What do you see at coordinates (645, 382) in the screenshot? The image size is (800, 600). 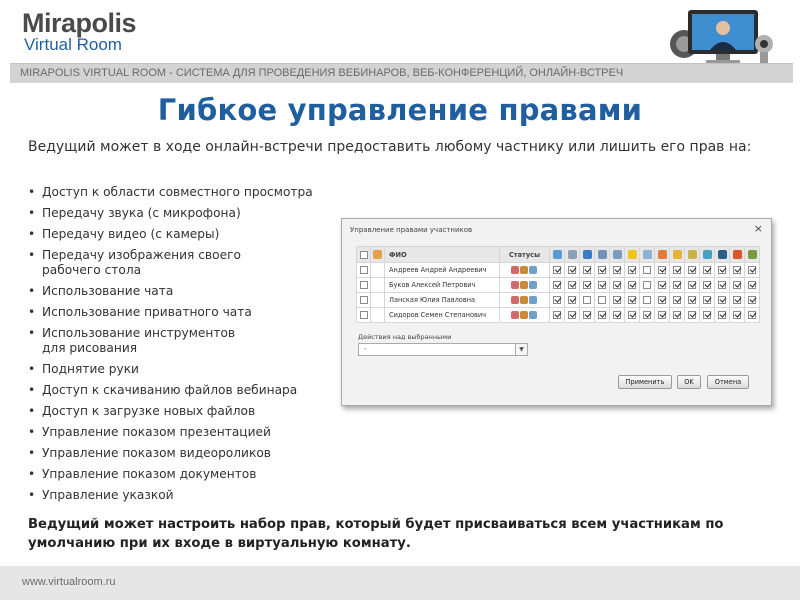 I see `apply-button: Применить` at bounding box center [645, 382].